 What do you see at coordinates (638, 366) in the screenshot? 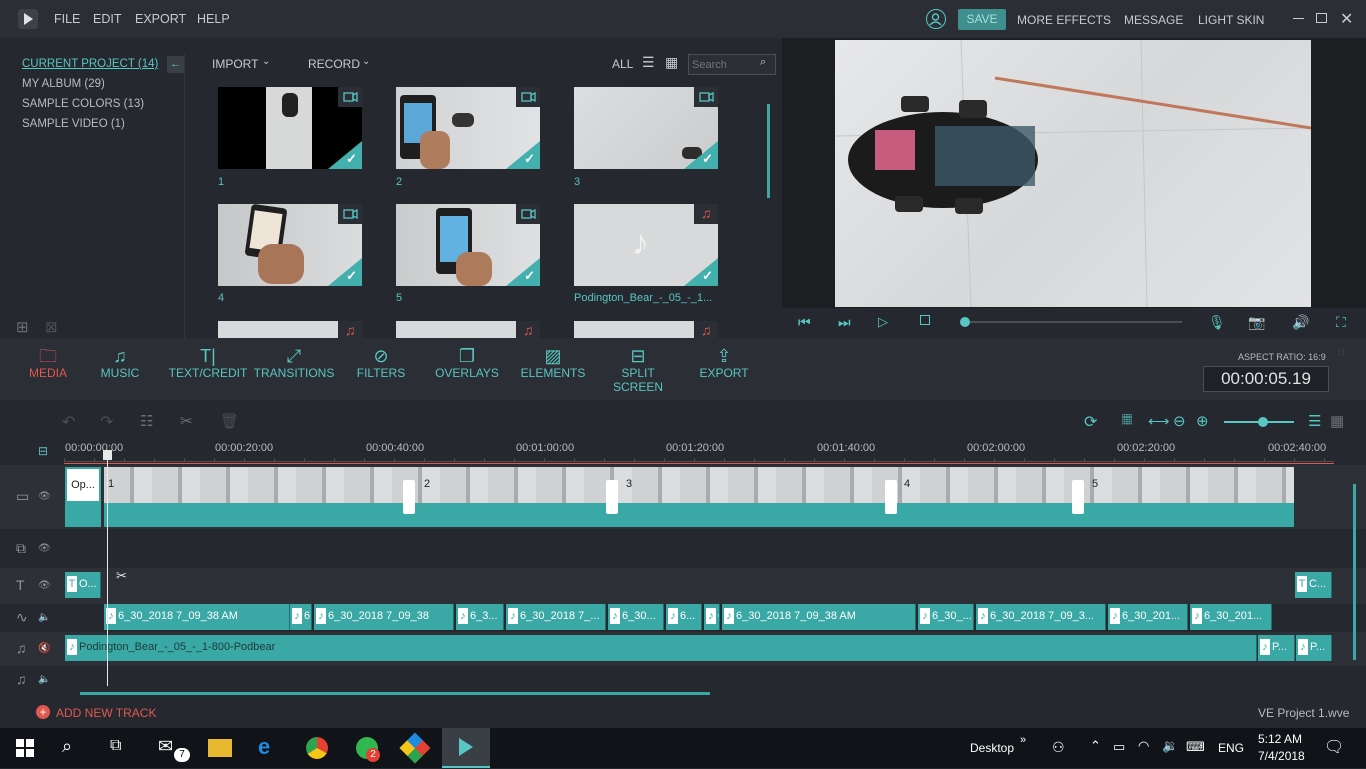
I see `tab-split-screen: ⊟ SPLIT SCREEN` at bounding box center [638, 366].